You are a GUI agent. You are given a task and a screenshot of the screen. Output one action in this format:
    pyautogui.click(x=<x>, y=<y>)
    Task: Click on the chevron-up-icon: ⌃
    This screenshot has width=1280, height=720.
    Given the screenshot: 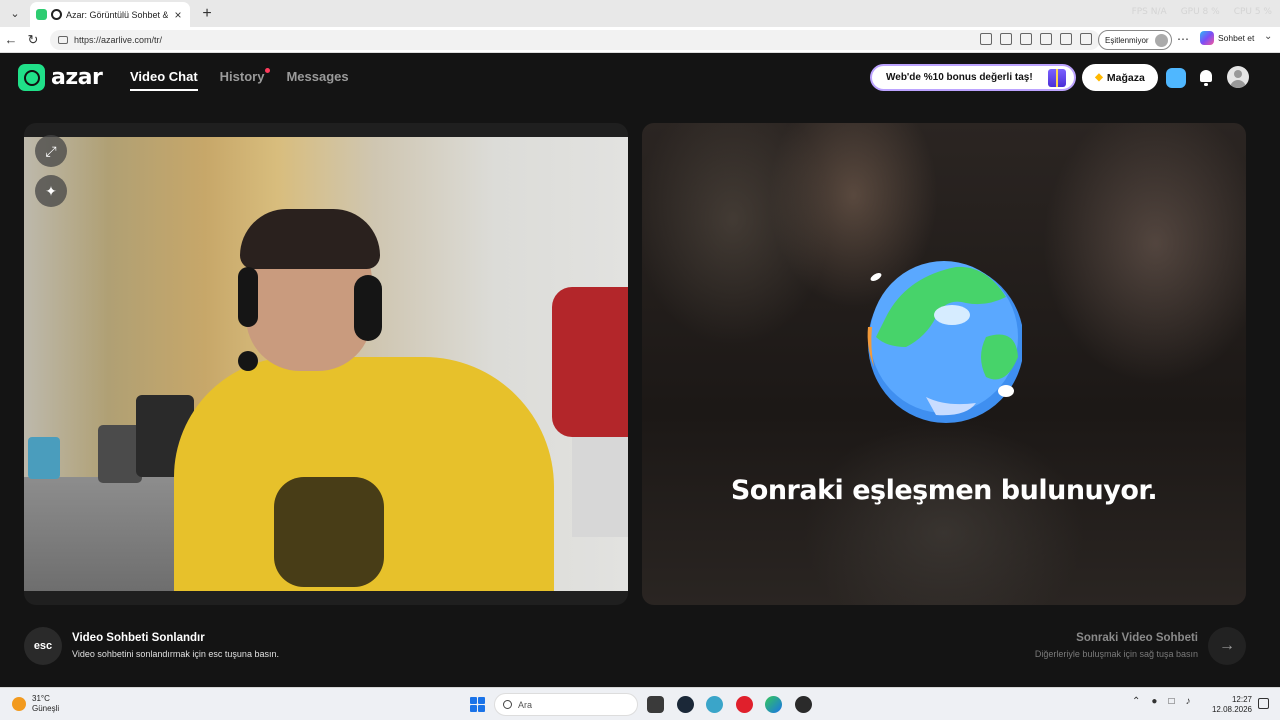 What is the action you would take?
    pyautogui.click(x=1136, y=701)
    